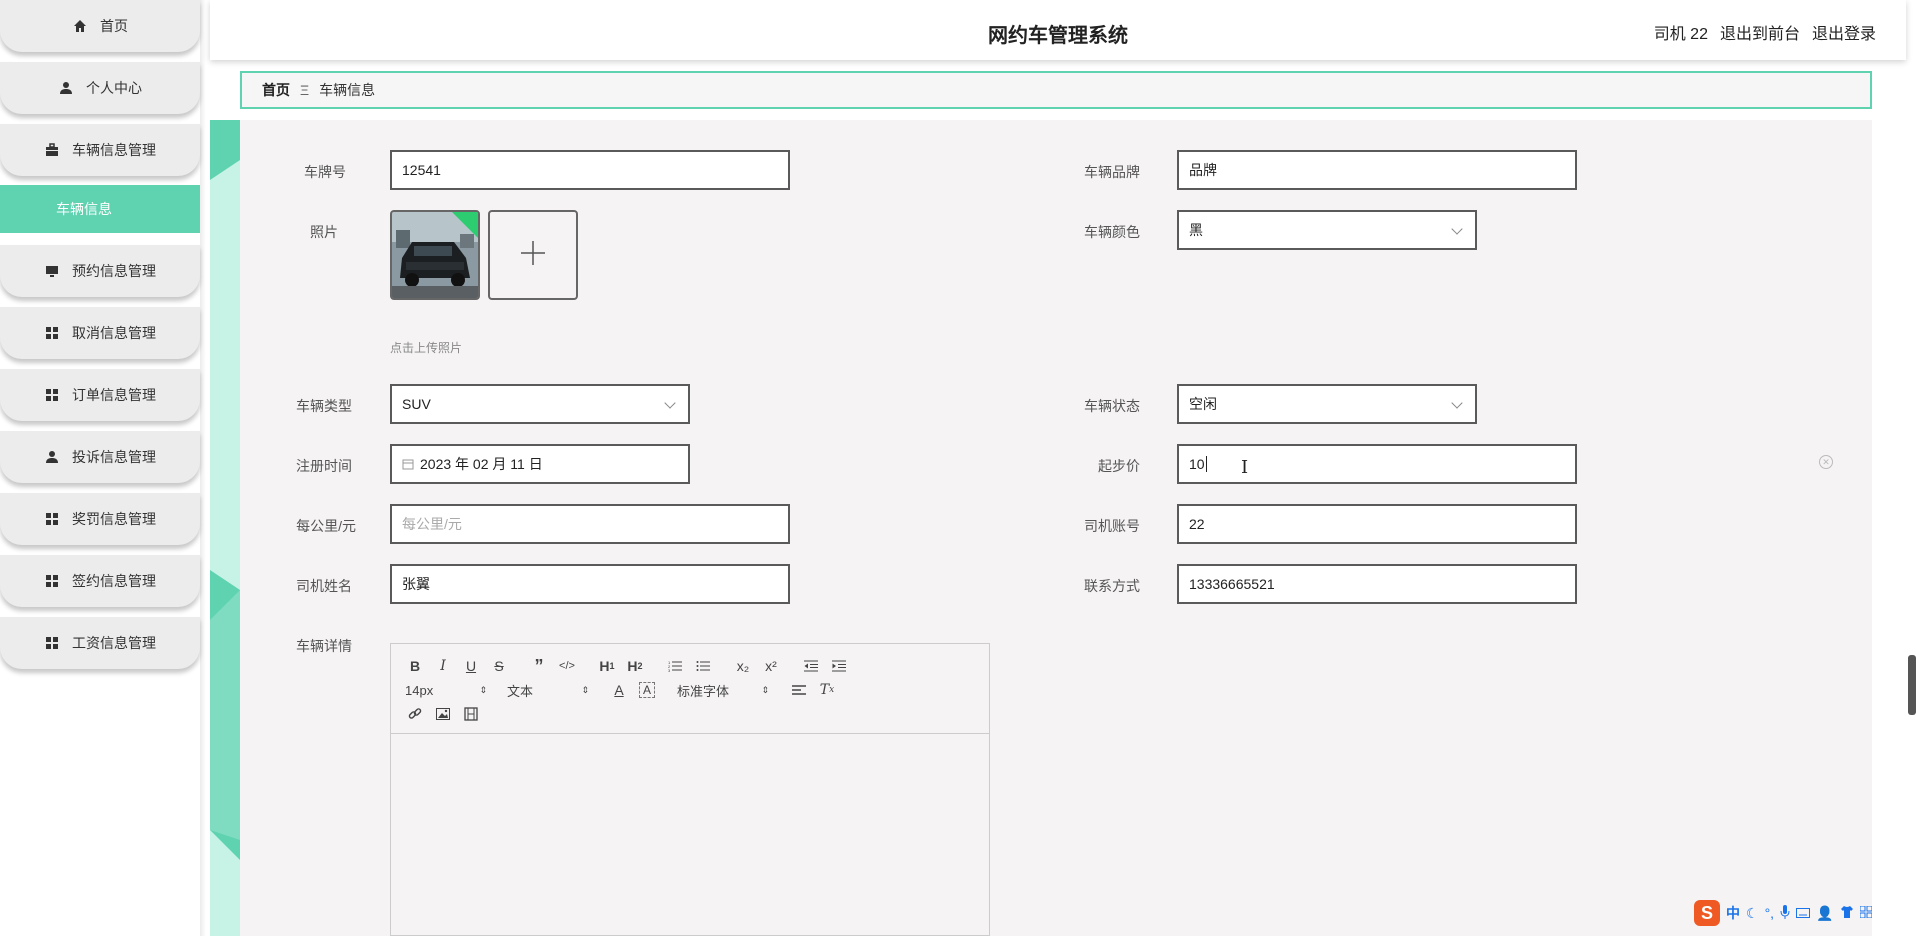 The height and width of the screenshot is (936, 1916). I want to click on skin-shirt-icon, so click(1847, 913).